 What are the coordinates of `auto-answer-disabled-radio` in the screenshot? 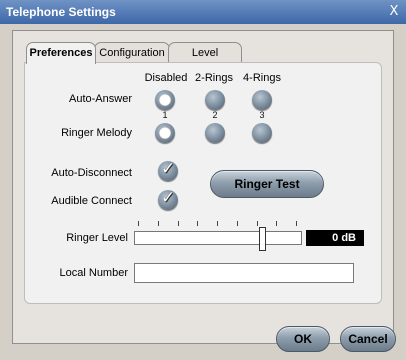 It's located at (165, 100).